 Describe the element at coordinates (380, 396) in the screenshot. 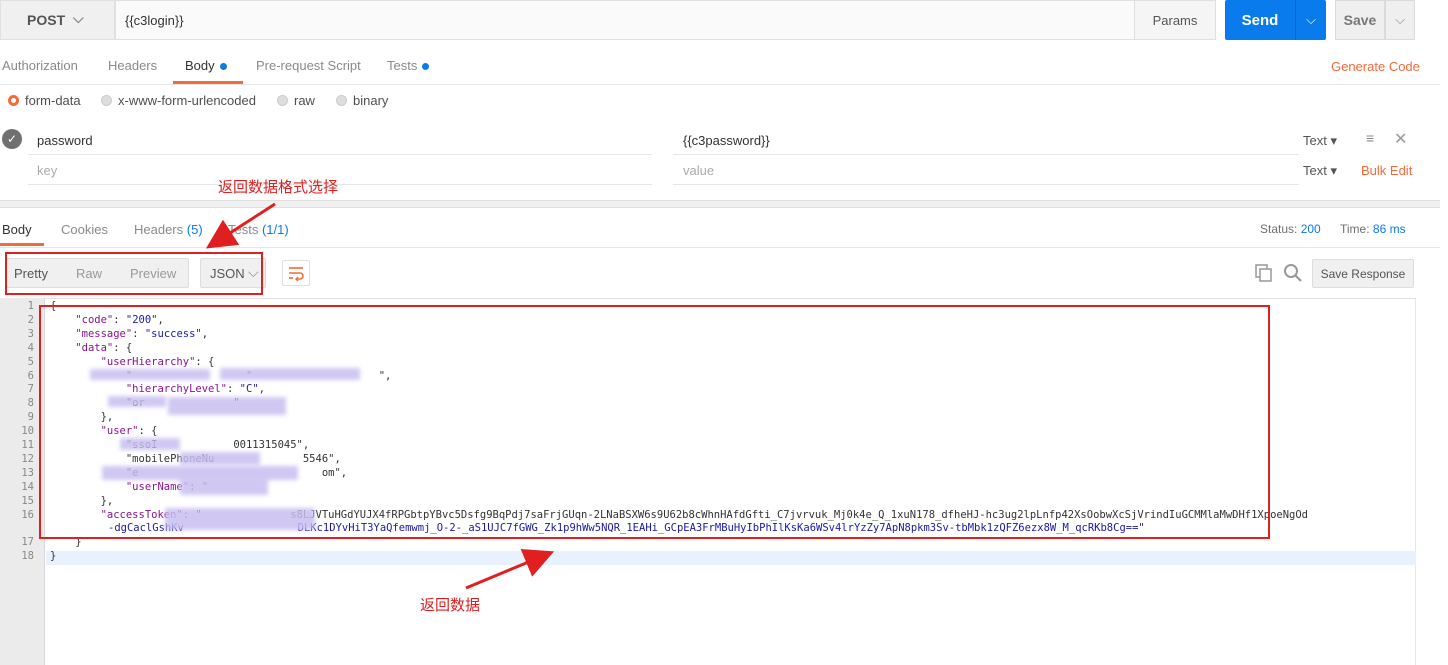

I see `annotation-arrows` at that location.